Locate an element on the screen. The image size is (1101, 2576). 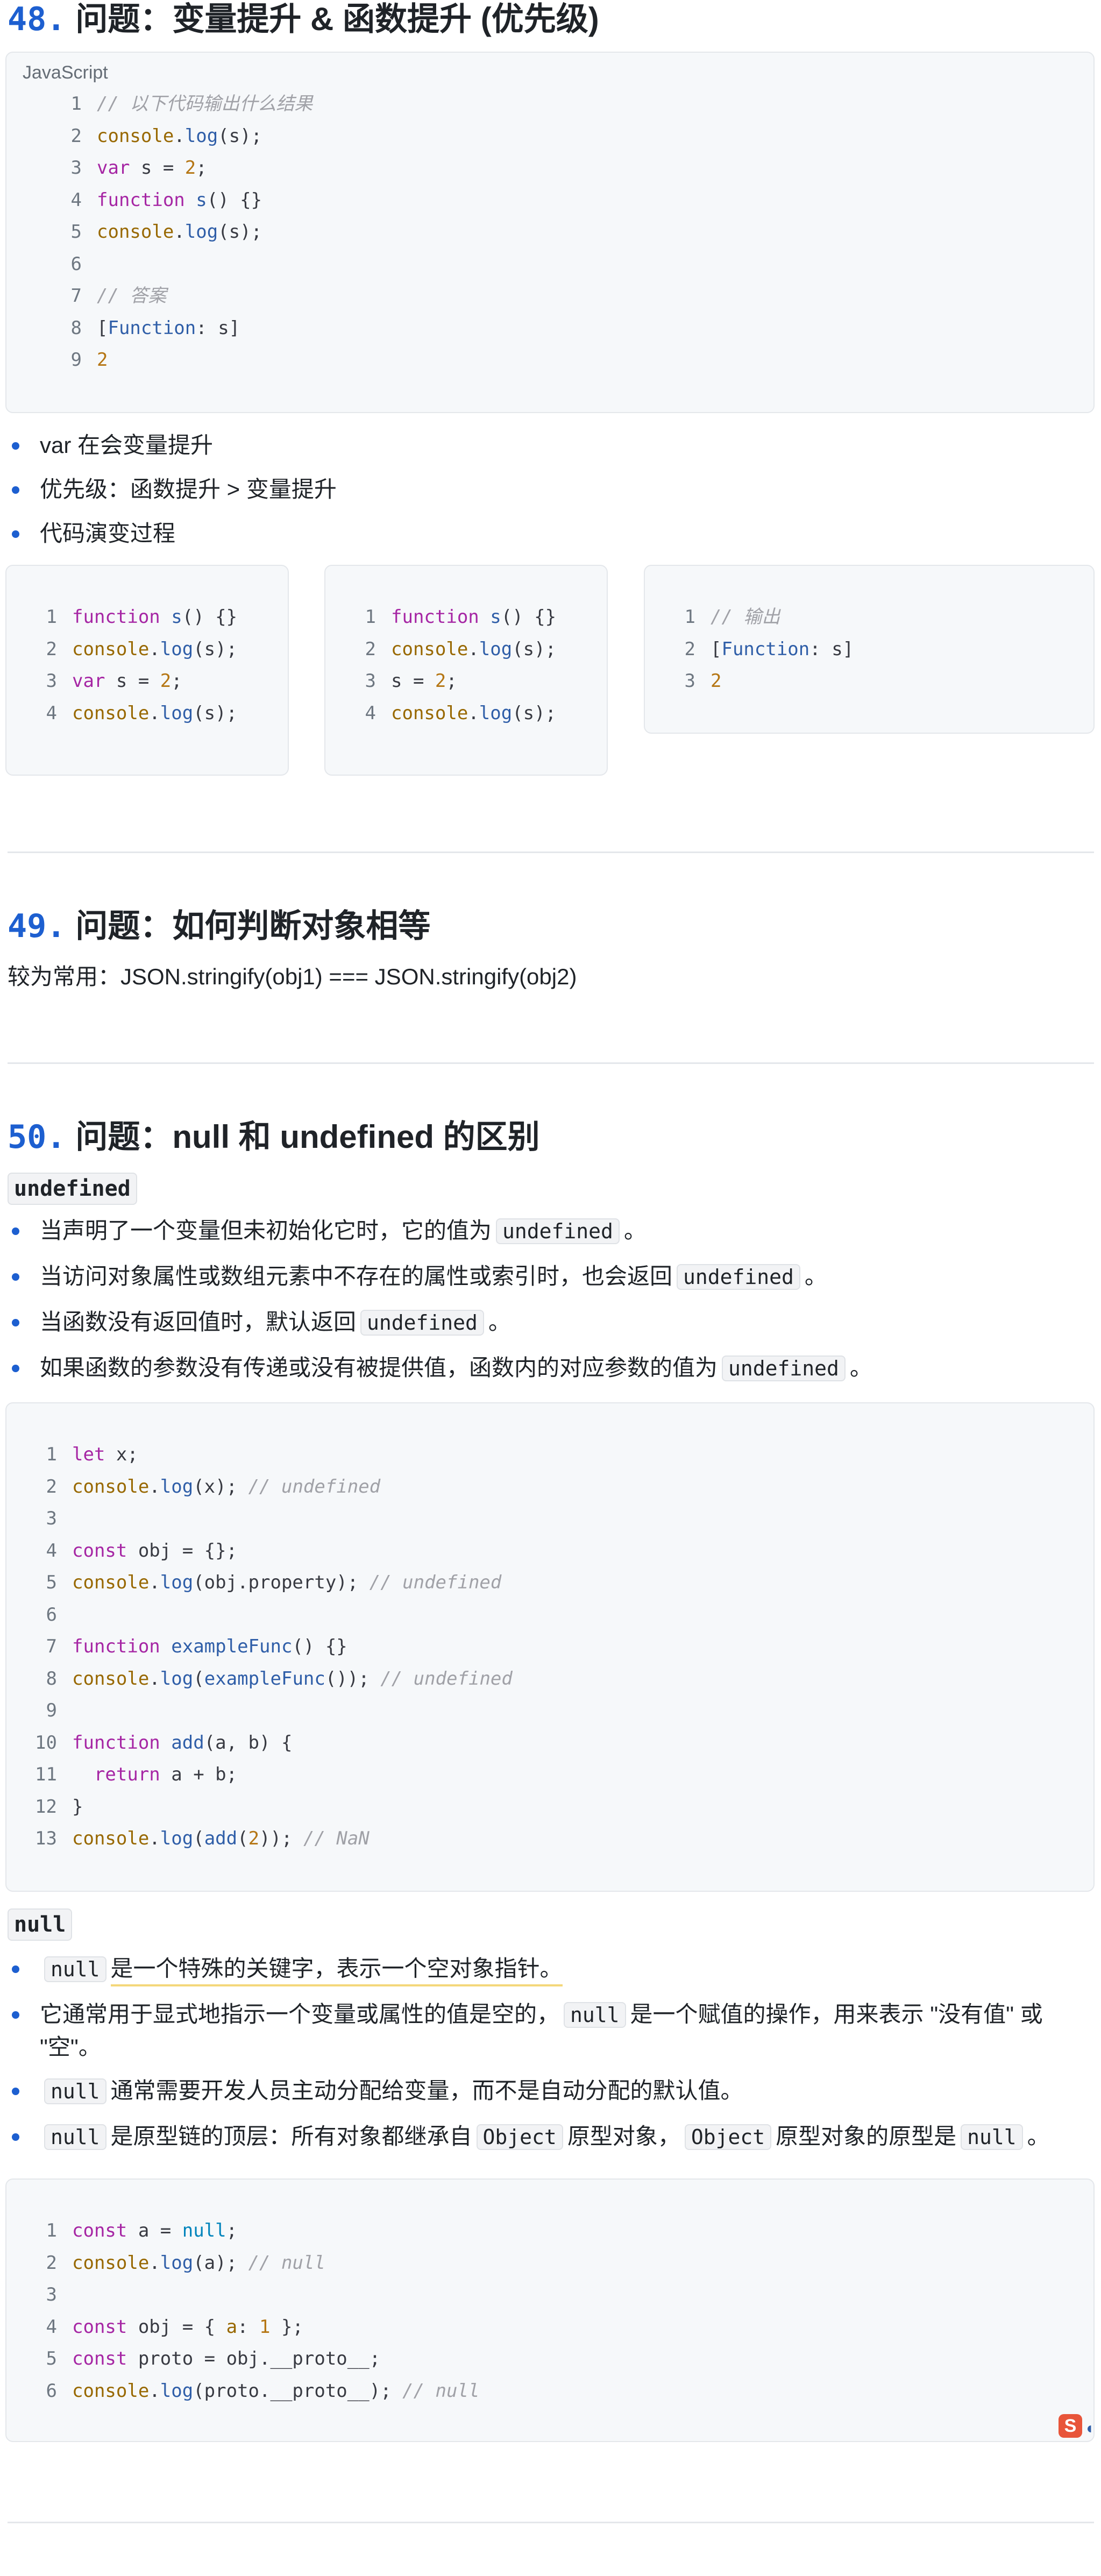
code-block-evolution-3: 1// 输出 2 [Function: s] 3 2 is located at coordinates (869, 649).